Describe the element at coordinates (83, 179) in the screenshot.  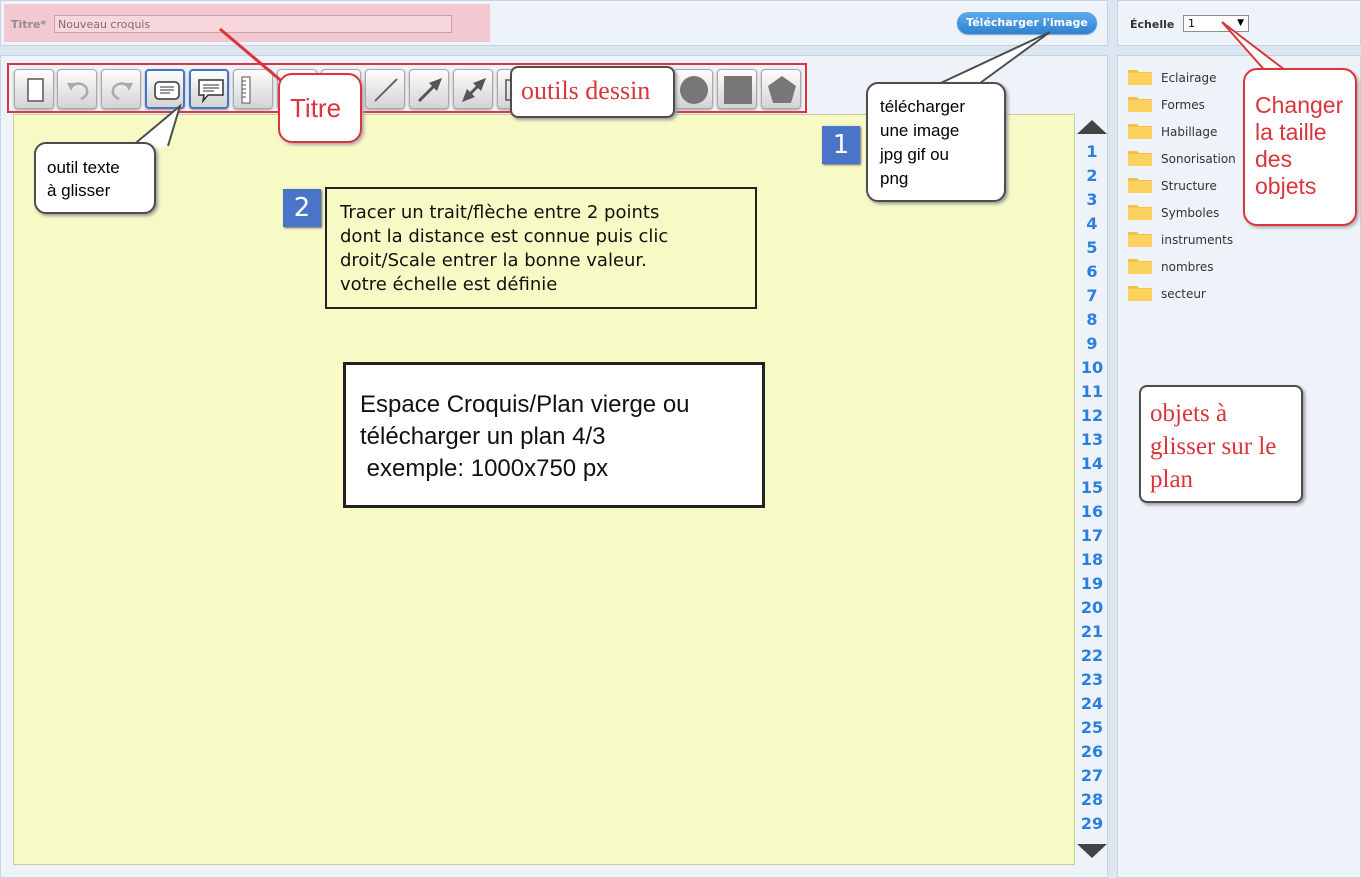
I see `callout-outil-texte-text: outil texte à glisser` at that location.